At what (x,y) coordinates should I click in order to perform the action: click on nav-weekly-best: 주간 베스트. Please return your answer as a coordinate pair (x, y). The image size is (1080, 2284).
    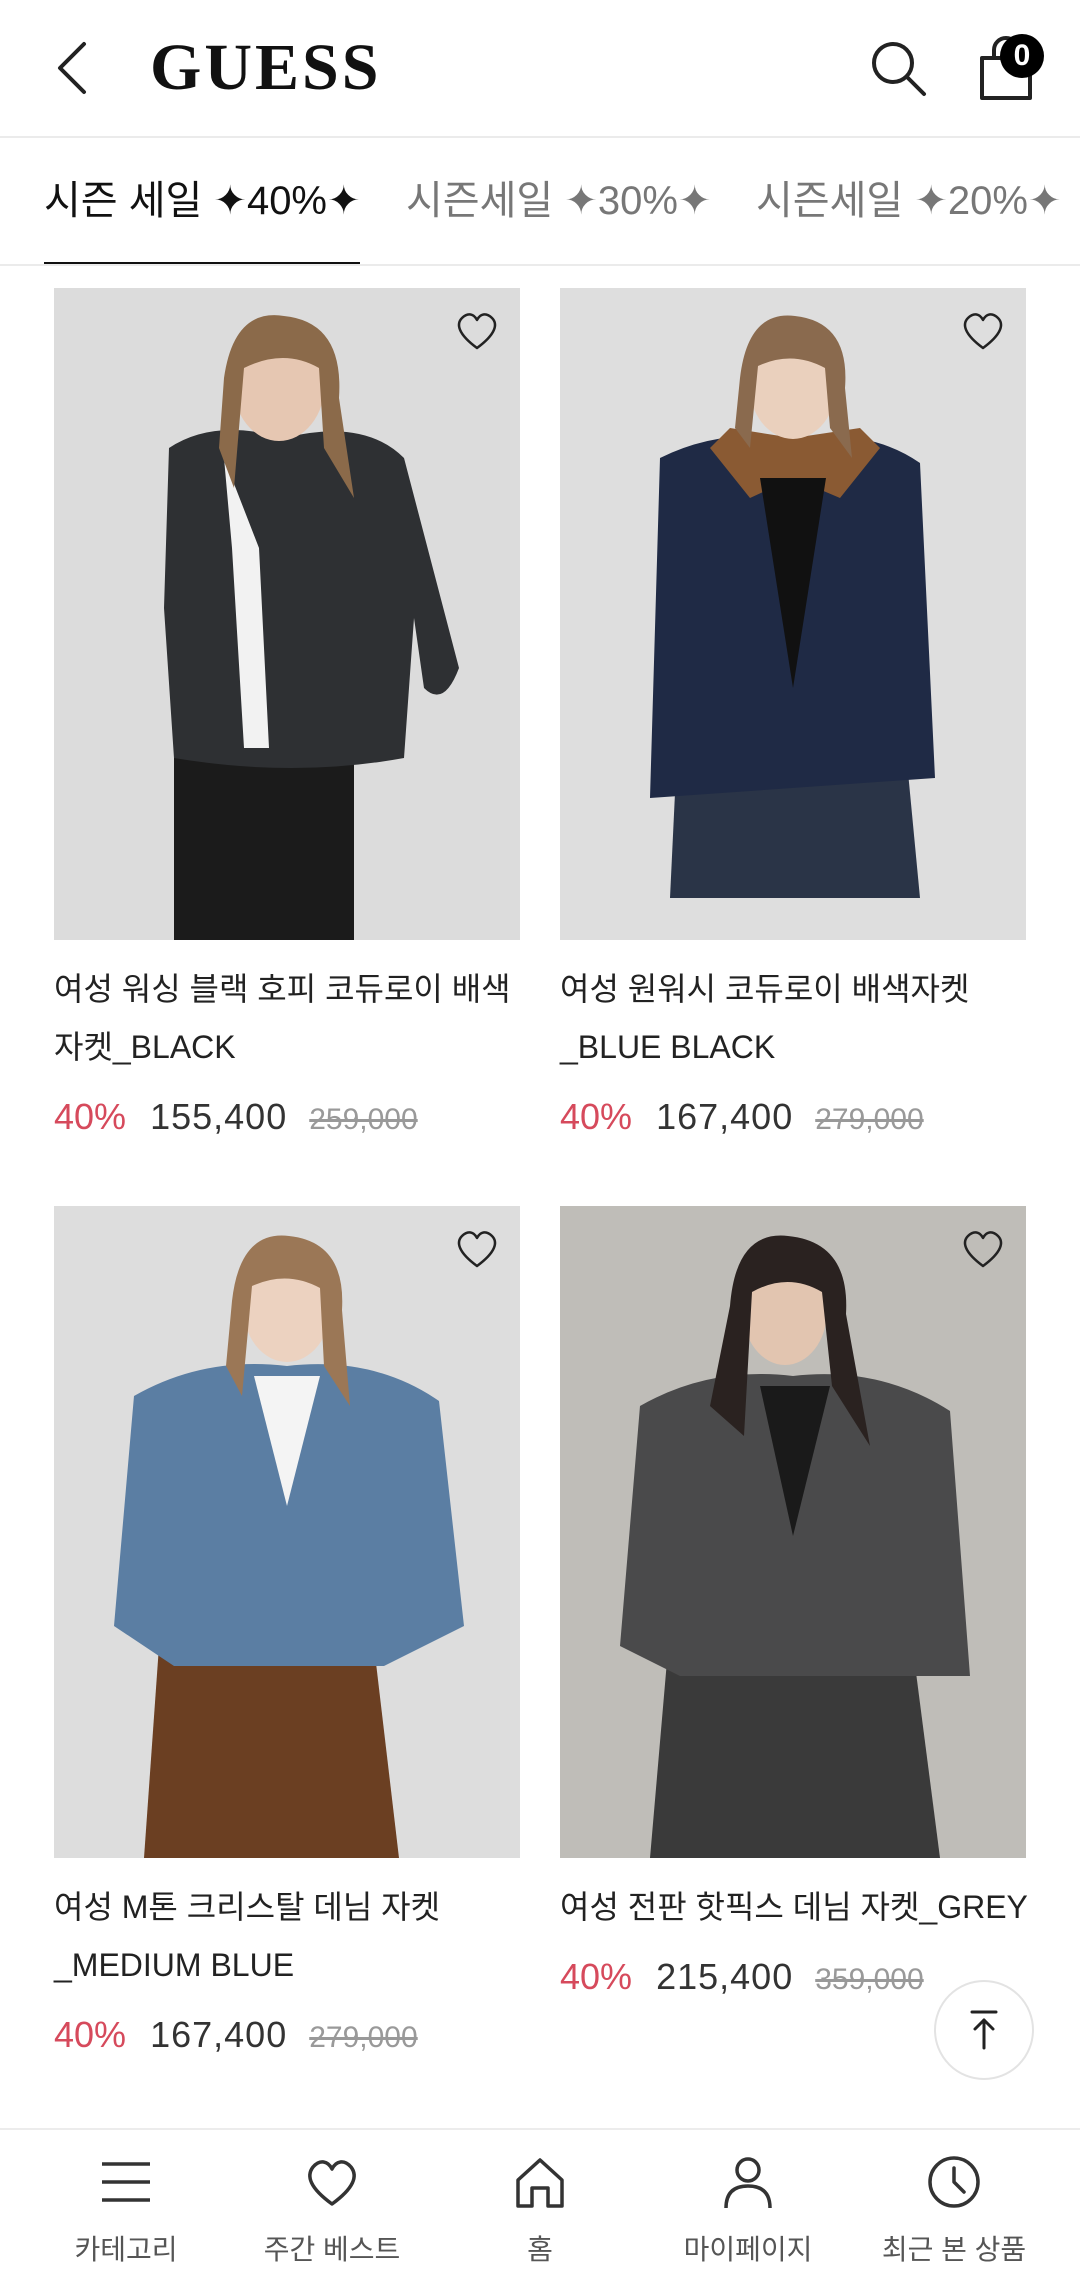
    Looking at the image, I should click on (332, 2207).